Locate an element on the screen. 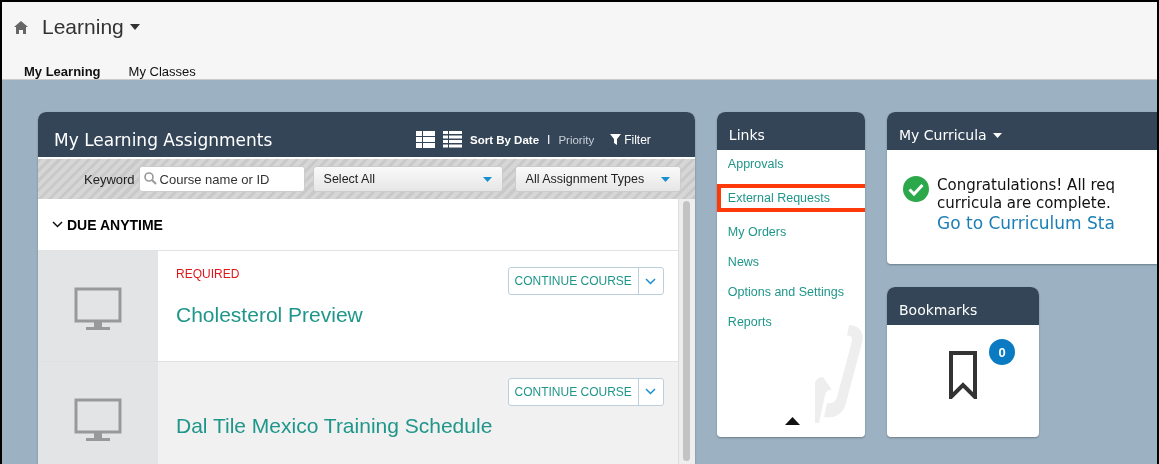 This screenshot has height=464, width=1159. course-title: Cholesterol Preview is located at coordinates (269, 315).